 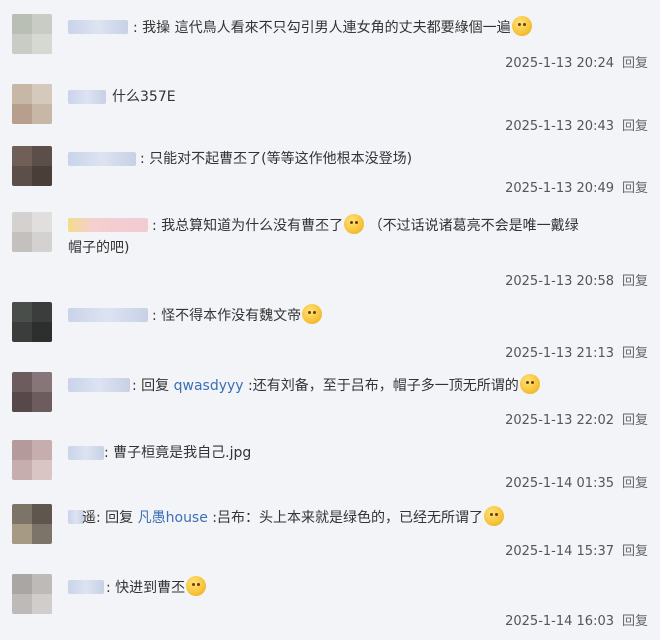 I want to click on comment-meta: 2025-1-13 20:24 回复, so click(x=576, y=61).